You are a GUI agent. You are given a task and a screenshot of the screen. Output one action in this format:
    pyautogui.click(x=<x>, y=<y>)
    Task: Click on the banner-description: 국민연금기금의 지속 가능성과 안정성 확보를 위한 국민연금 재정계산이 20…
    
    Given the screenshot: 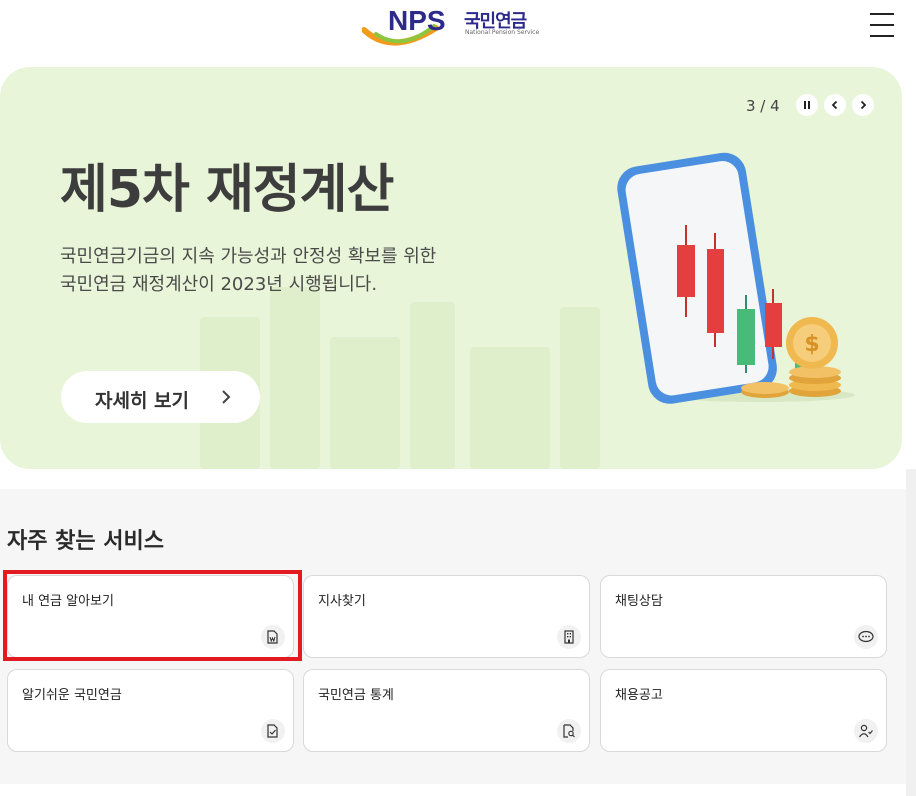 What is the action you would take?
    pyautogui.click(x=280, y=271)
    